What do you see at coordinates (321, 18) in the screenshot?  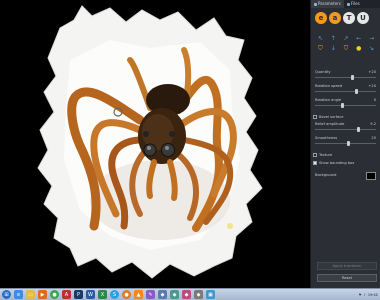 I see `mode-e-button: e` at bounding box center [321, 18].